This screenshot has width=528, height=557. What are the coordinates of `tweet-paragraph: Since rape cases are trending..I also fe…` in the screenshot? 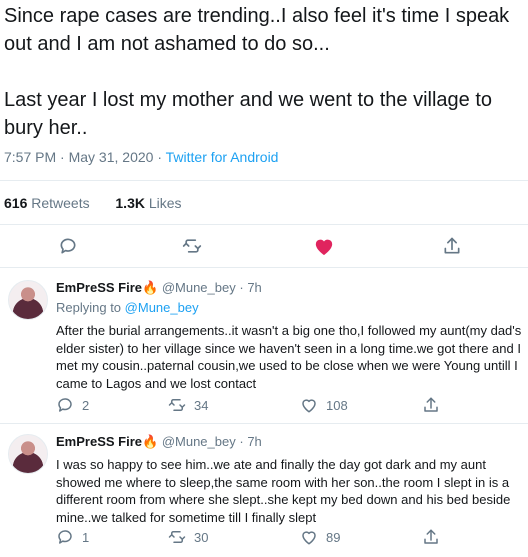 It's located at (257, 30).